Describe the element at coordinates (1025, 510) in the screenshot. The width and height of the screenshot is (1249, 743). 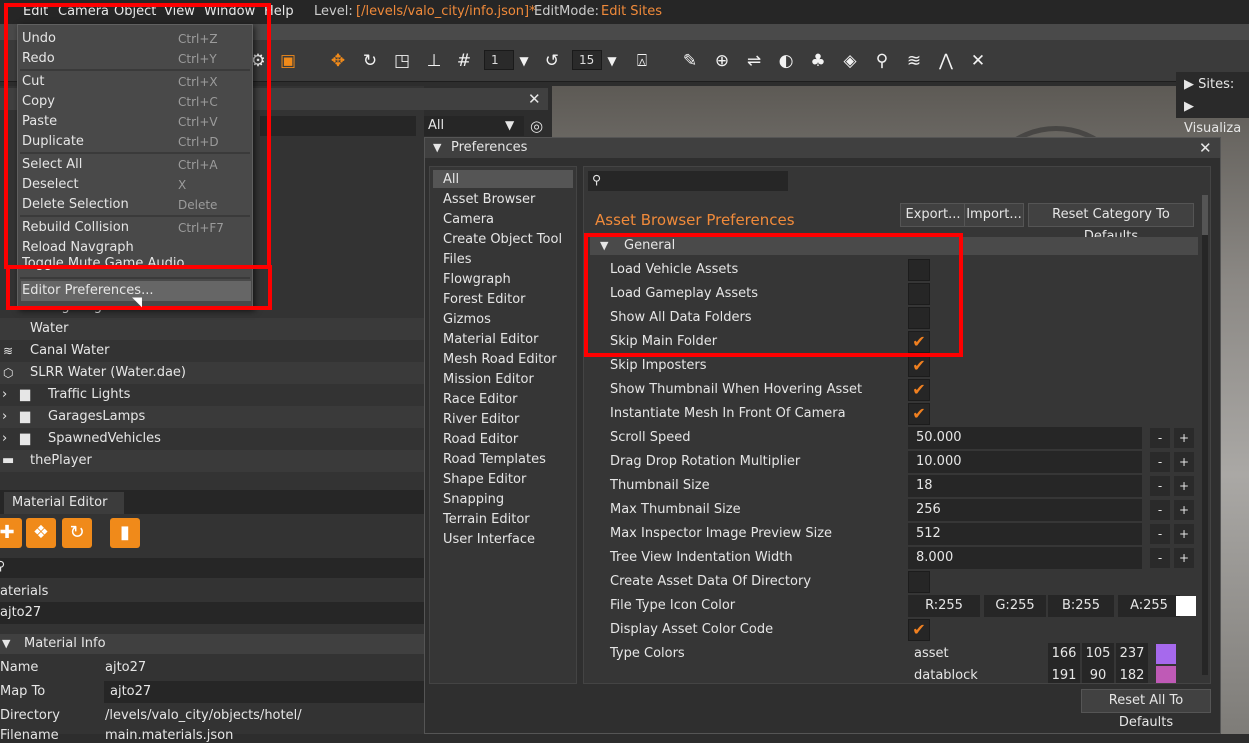
I see `pref-number-input: 256` at that location.